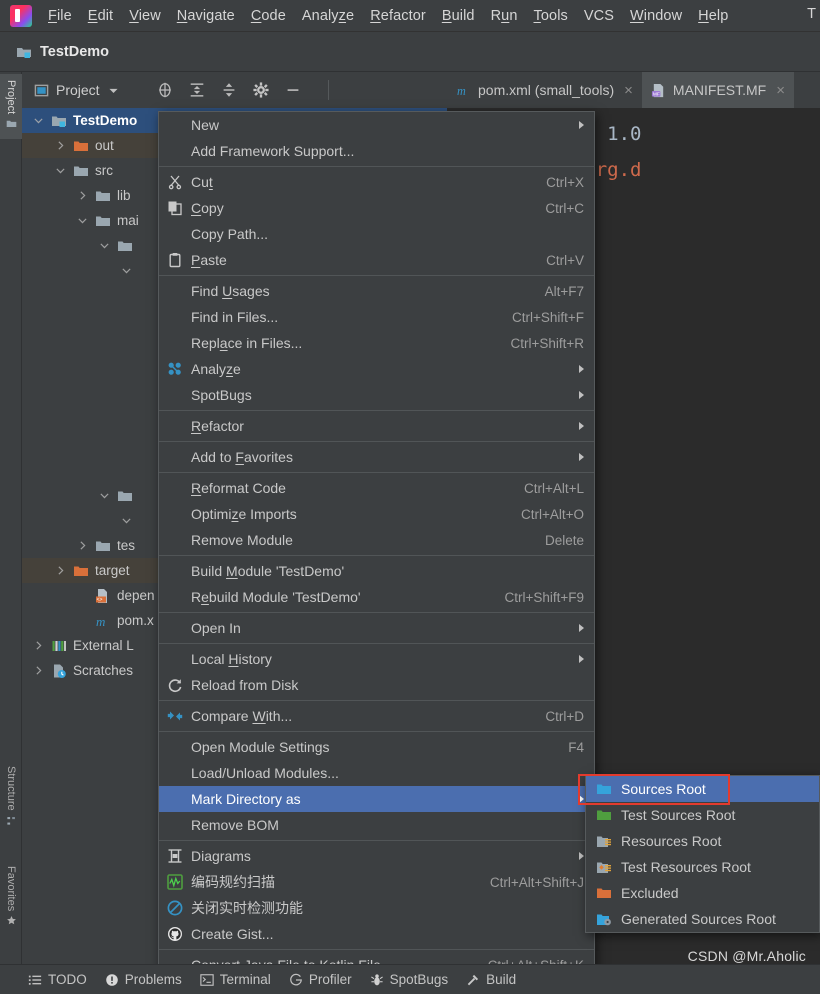 The image size is (820, 994). Describe the element at coordinates (376, 291) in the screenshot. I see `menu-item-find-usages: Find Usages Alt+F7` at that location.